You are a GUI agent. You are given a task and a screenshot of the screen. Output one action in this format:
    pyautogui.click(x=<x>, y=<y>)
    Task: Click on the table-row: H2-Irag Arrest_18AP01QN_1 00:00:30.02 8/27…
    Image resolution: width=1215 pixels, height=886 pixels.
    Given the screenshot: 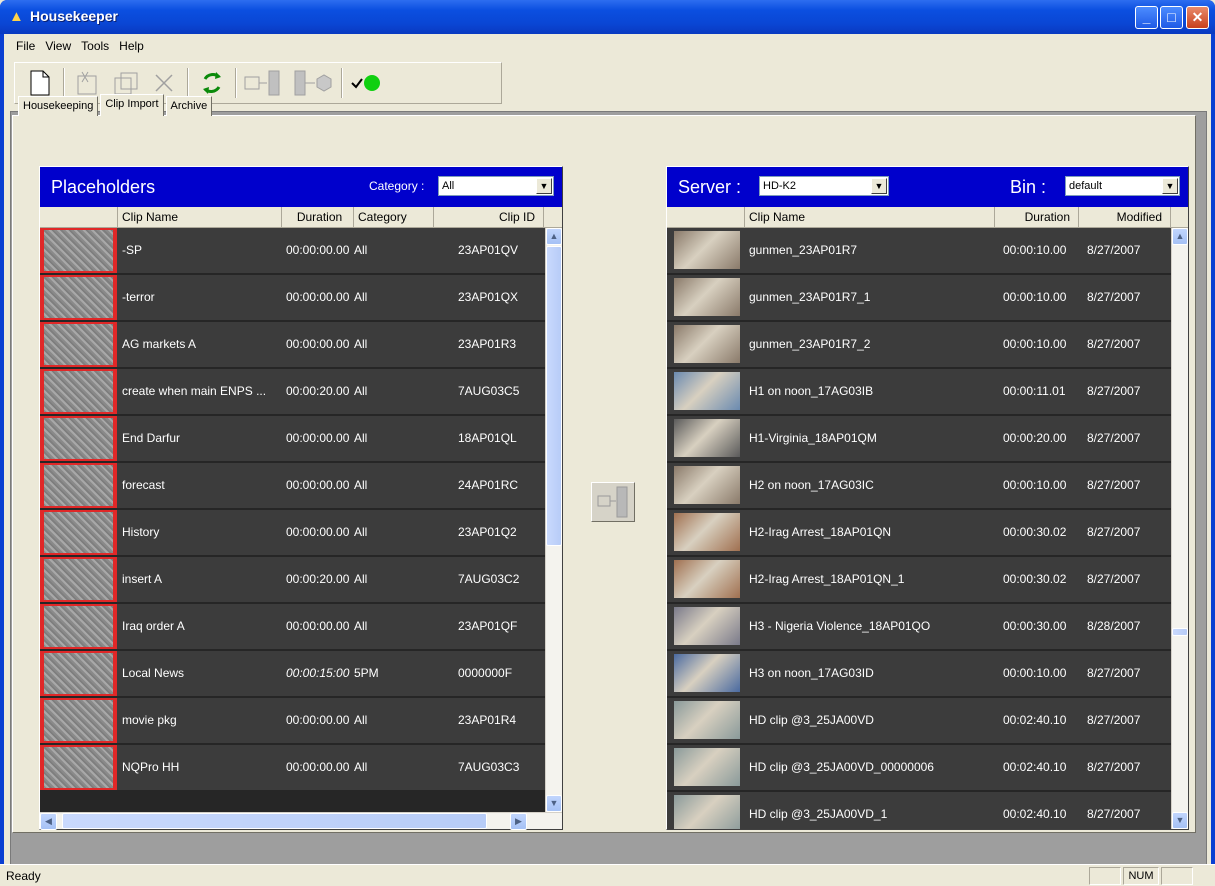 What is the action you would take?
    pyautogui.click(x=919, y=580)
    